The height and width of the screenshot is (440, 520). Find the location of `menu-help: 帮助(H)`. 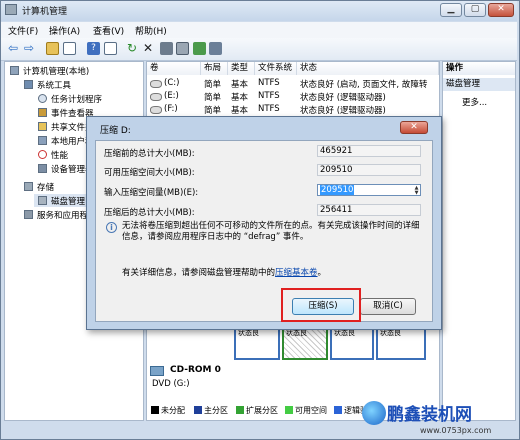

menu-help: 帮助(H) is located at coordinates (151, 30).